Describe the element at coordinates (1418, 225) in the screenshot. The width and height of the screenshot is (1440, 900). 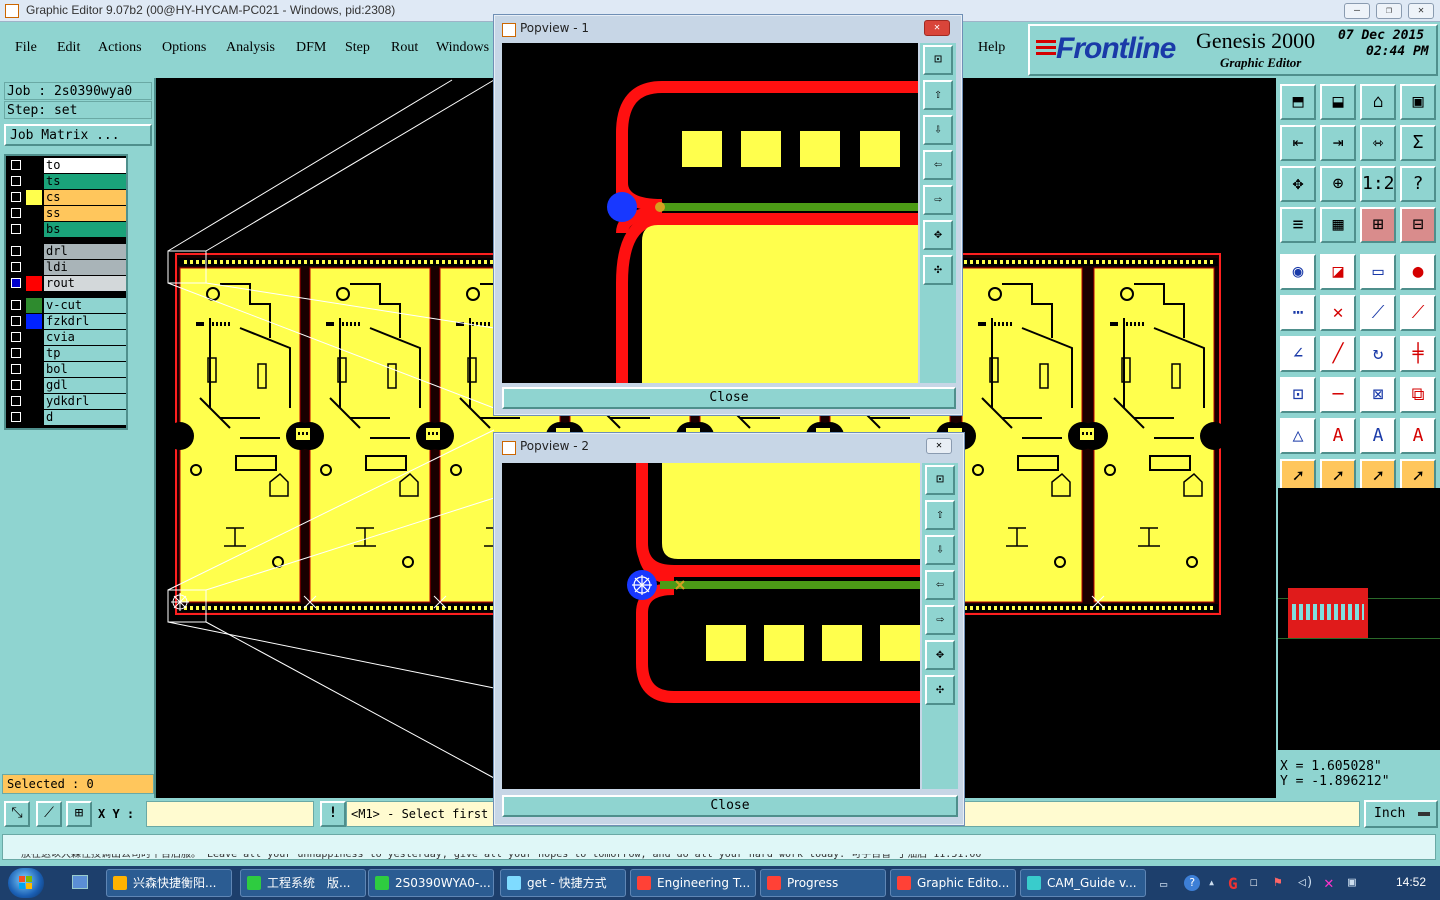
I see `tool-grid-4-icon: ⊟` at that location.